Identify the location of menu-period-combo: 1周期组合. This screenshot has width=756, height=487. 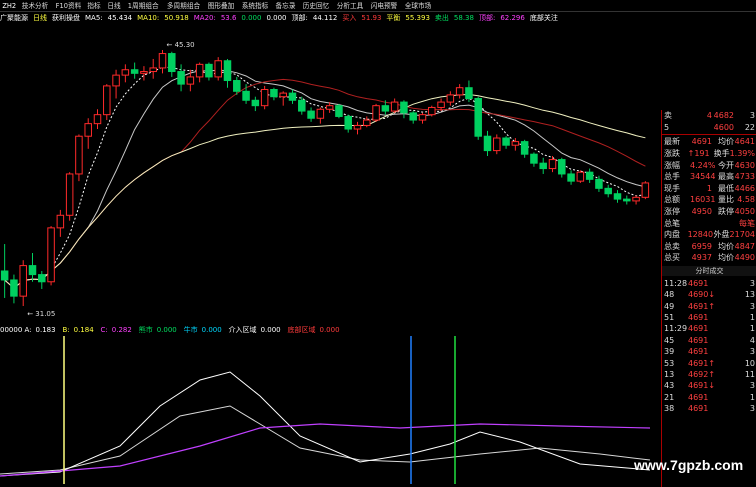
(143, 6).